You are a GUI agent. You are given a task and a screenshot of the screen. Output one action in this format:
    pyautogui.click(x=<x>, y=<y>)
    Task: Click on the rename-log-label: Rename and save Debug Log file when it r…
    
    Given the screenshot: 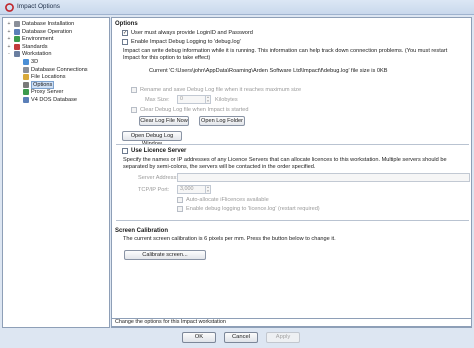 What is the action you would take?
    pyautogui.click(x=221, y=90)
    